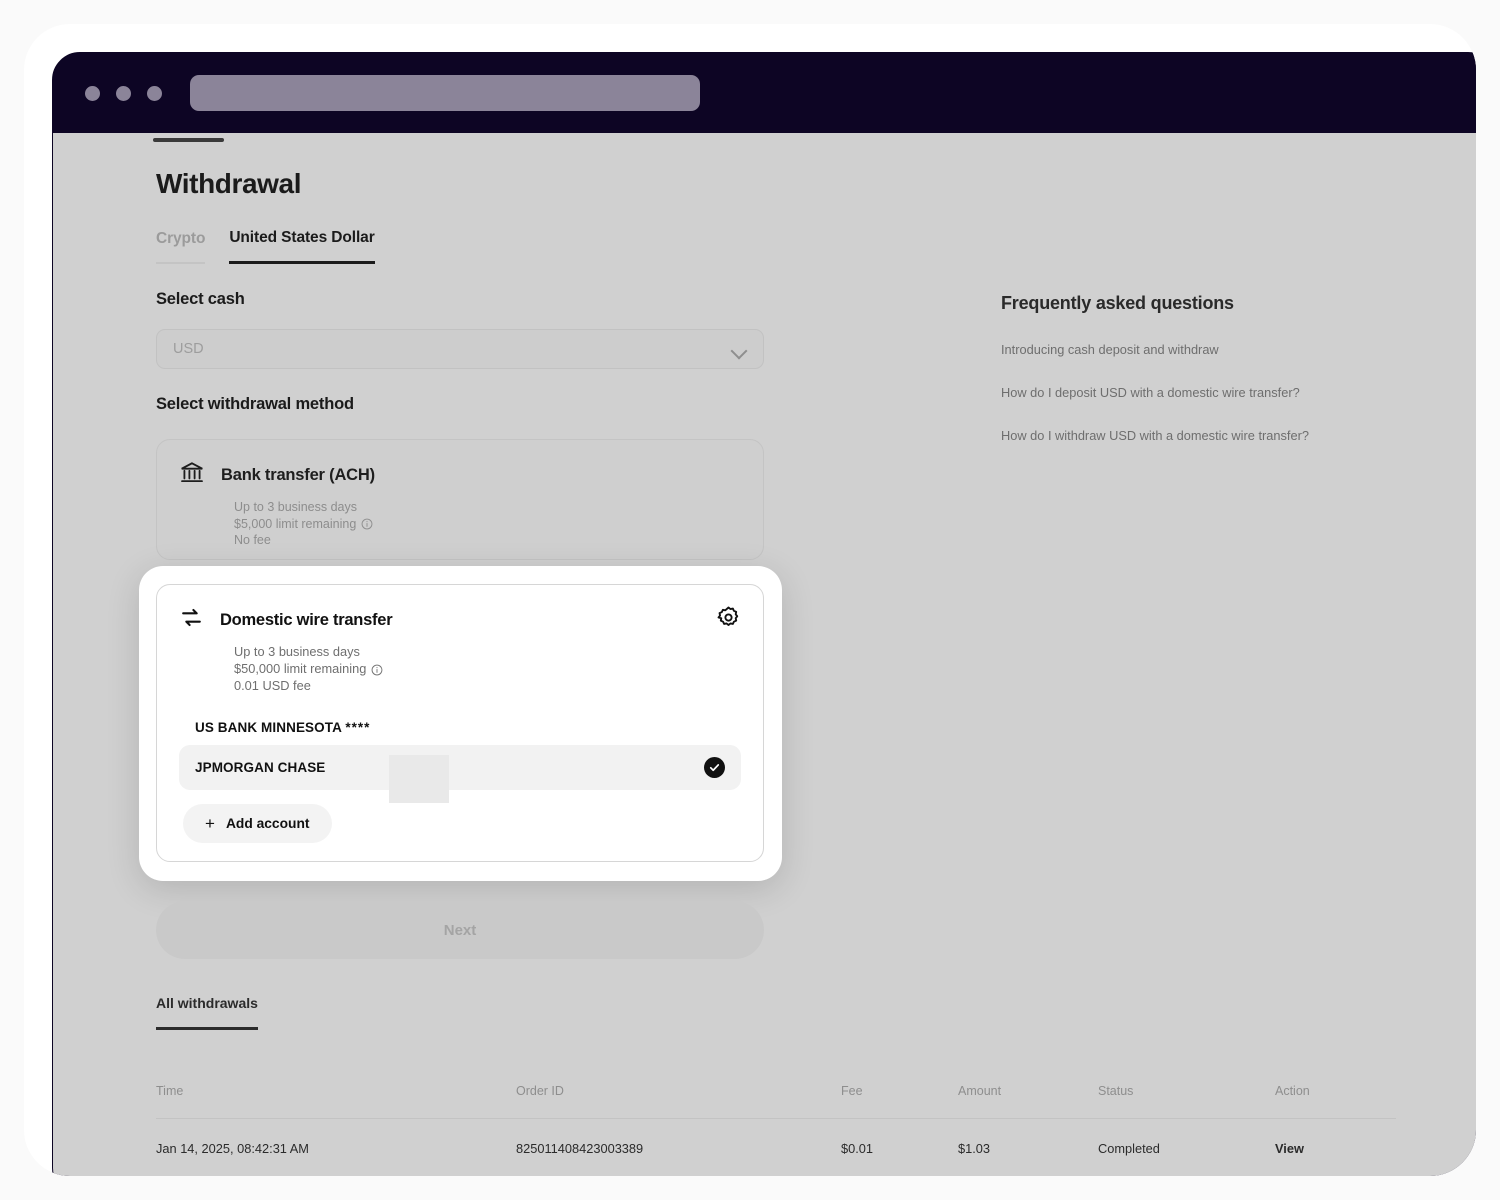 The width and height of the screenshot is (1500, 1200). I want to click on maximize-dot, so click(154, 93).